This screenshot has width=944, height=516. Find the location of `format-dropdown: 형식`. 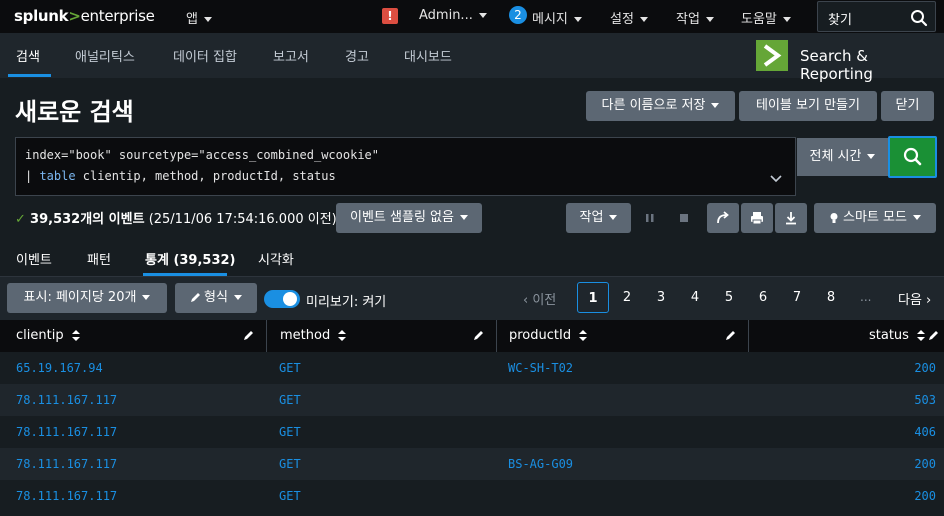

format-dropdown: 형식 is located at coordinates (216, 298).